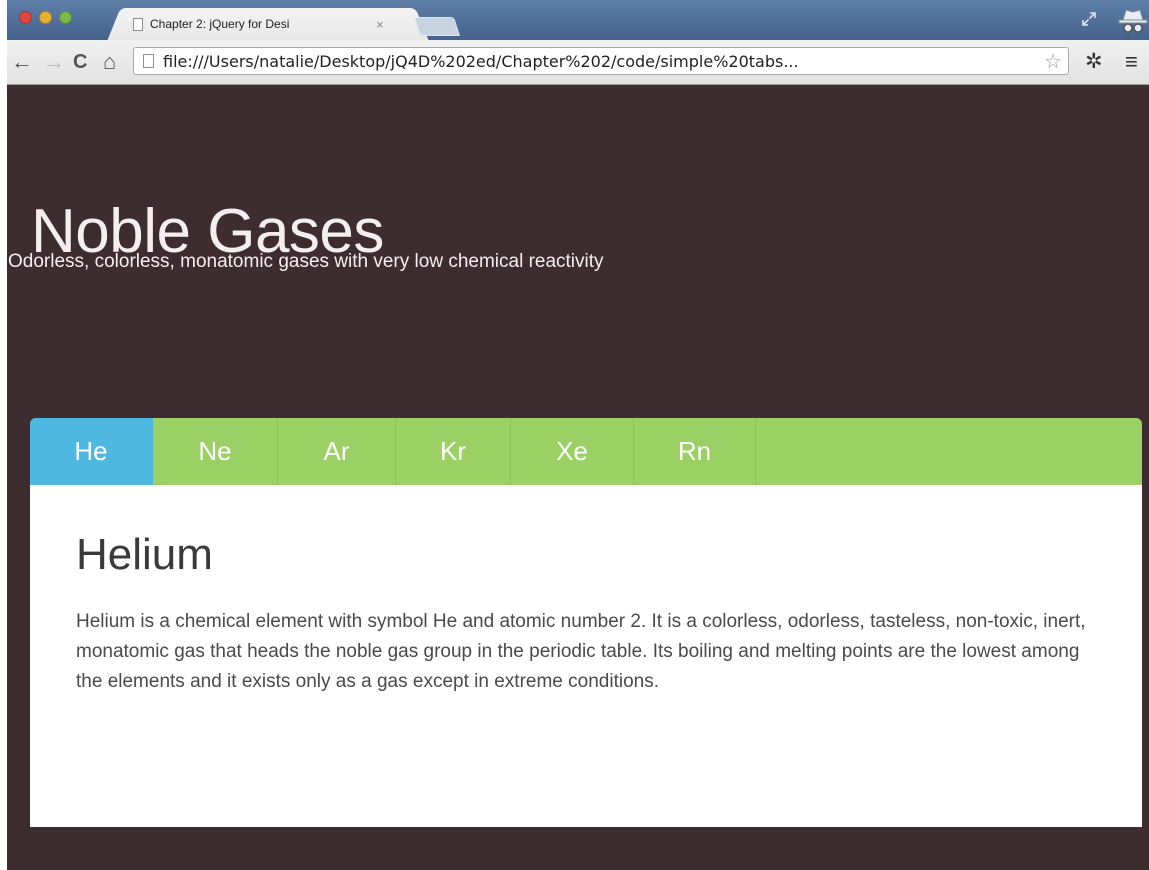 The height and width of the screenshot is (870, 1149). What do you see at coordinates (80, 62) in the screenshot?
I see `reload-icon: C` at bounding box center [80, 62].